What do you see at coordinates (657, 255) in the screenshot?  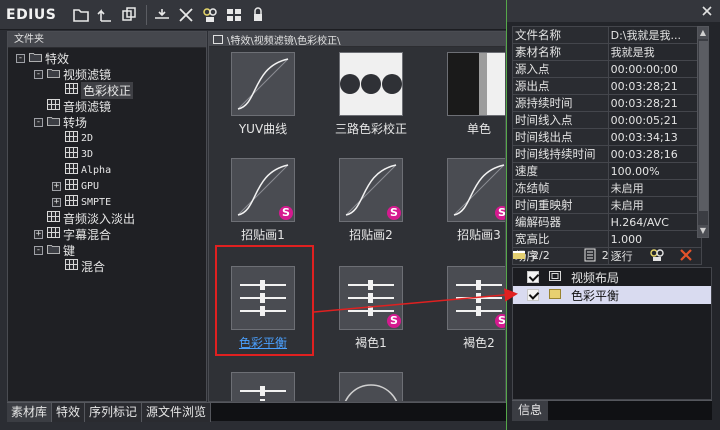 I see `effect-settings-icon` at bounding box center [657, 255].